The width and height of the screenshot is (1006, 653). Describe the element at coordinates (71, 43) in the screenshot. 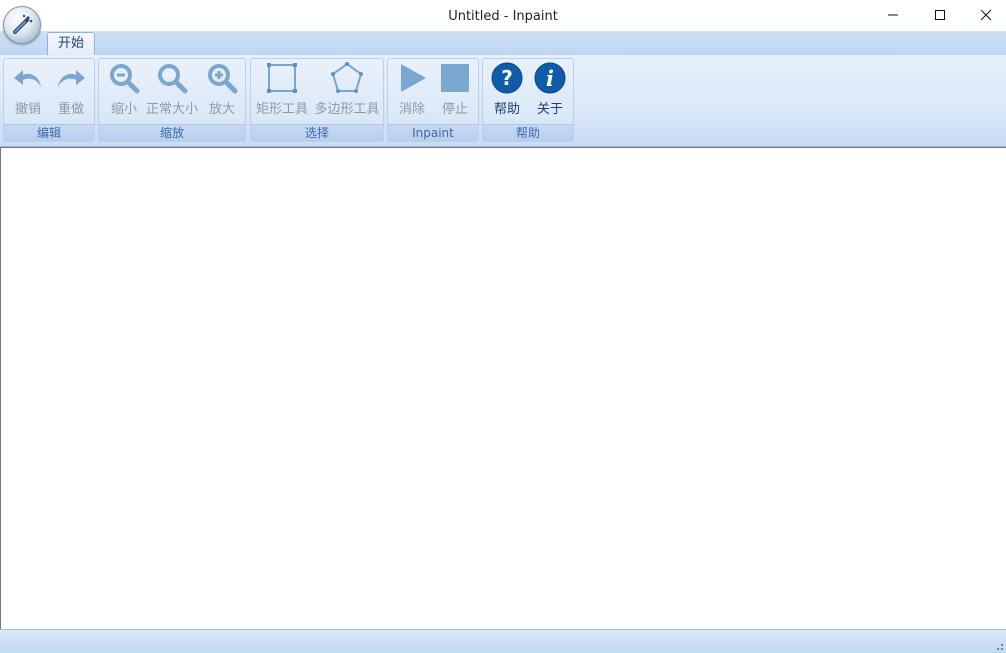

I see `tab-home: 开始` at that location.